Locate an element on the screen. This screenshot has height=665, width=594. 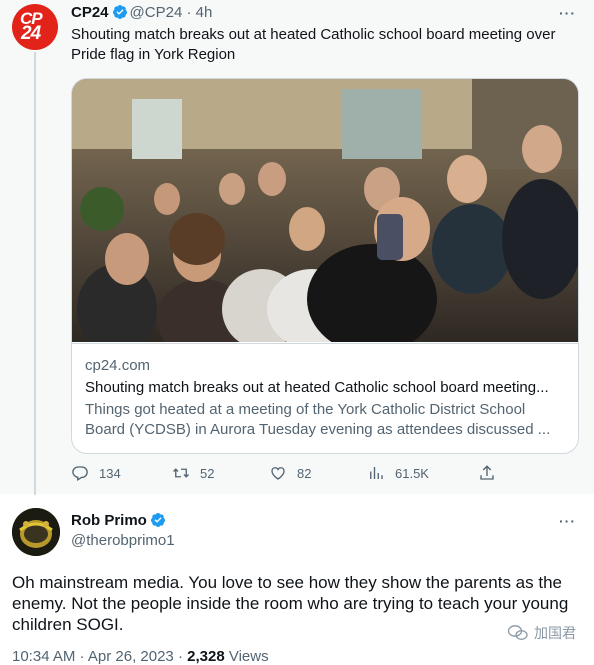
tweet-actions: 134 52 82 61.5K is located at coordinates (291, 473).